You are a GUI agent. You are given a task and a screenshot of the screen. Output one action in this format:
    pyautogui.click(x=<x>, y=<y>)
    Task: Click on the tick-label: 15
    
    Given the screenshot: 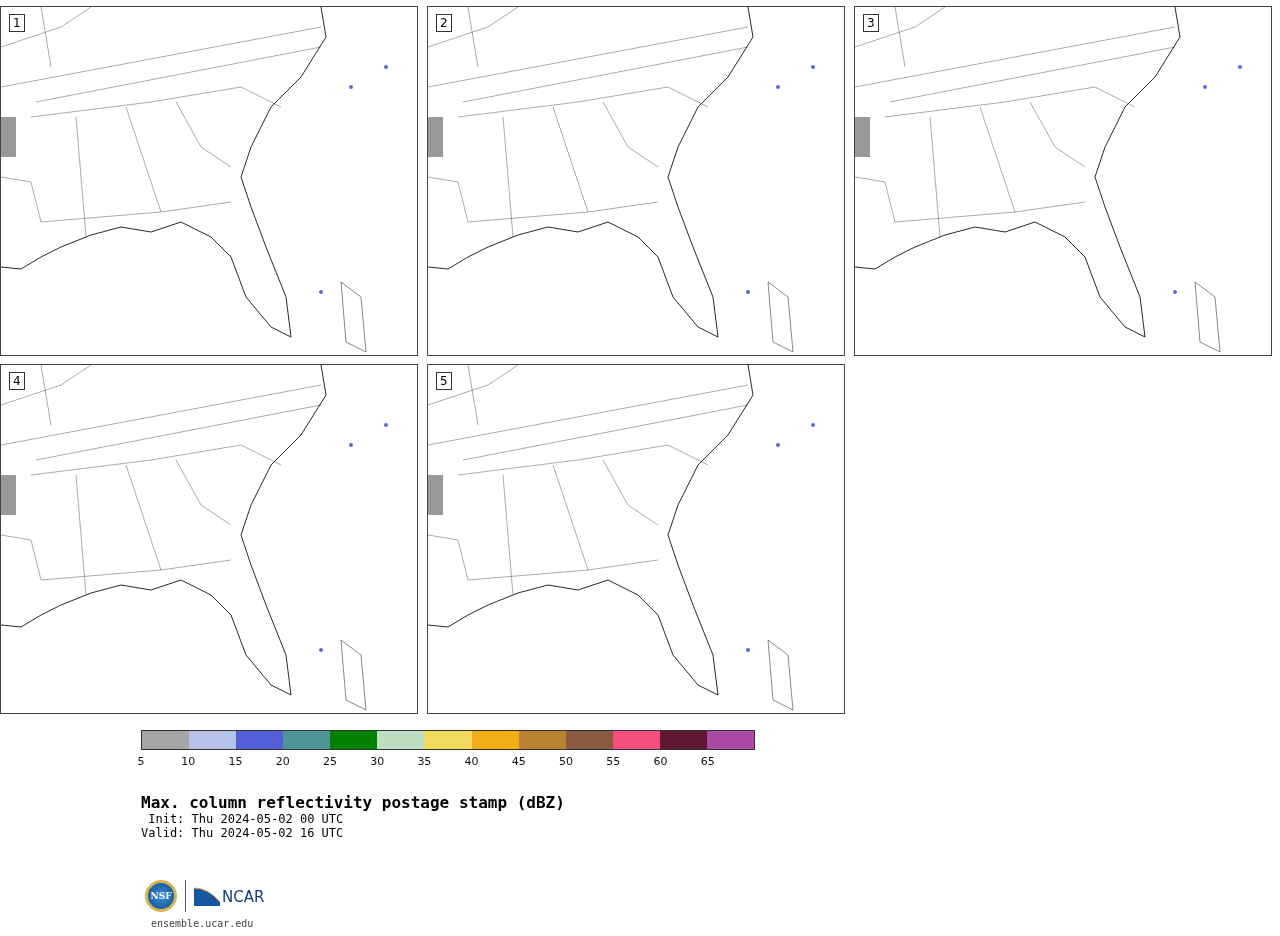 What is the action you would take?
    pyautogui.click(x=235, y=761)
    